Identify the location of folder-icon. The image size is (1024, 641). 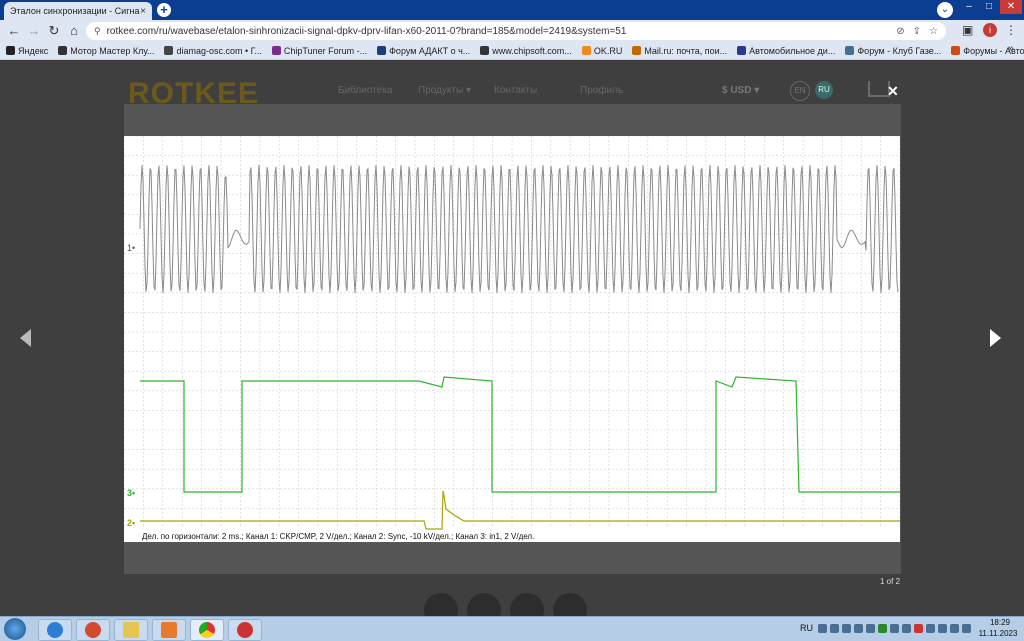
(131, 630).